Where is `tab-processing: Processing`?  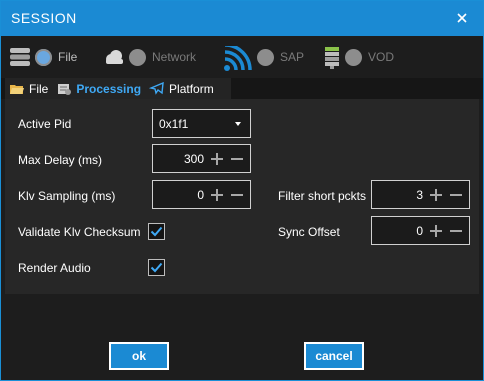
tab-processing: Processing is located at coordinates (98, 88).